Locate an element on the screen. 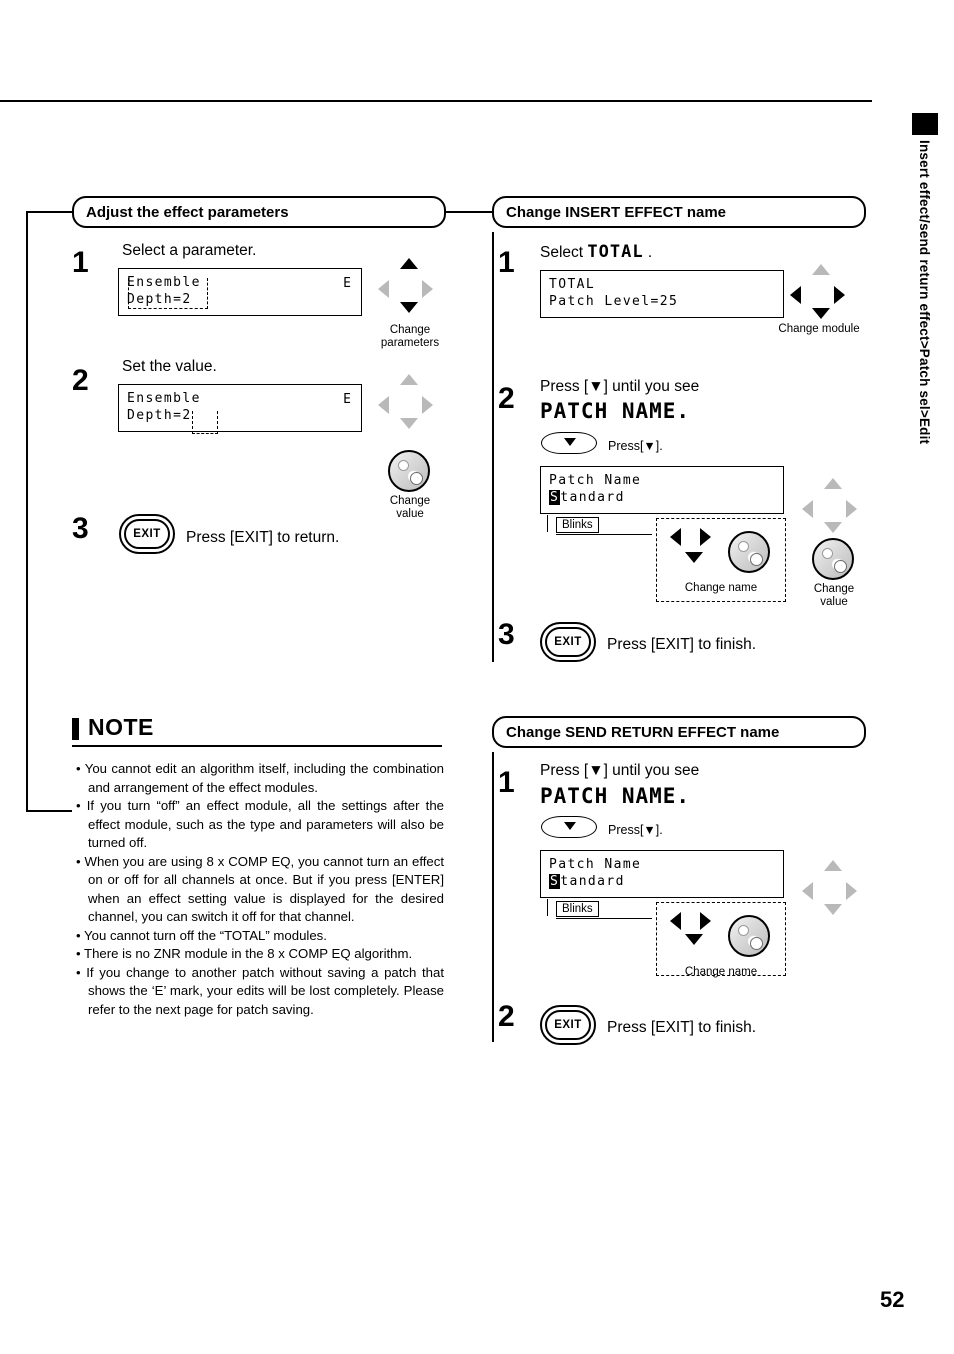 This screenshot has width=954, height=1354. blinks-label: Blinks is located at coordinates (577, 525).